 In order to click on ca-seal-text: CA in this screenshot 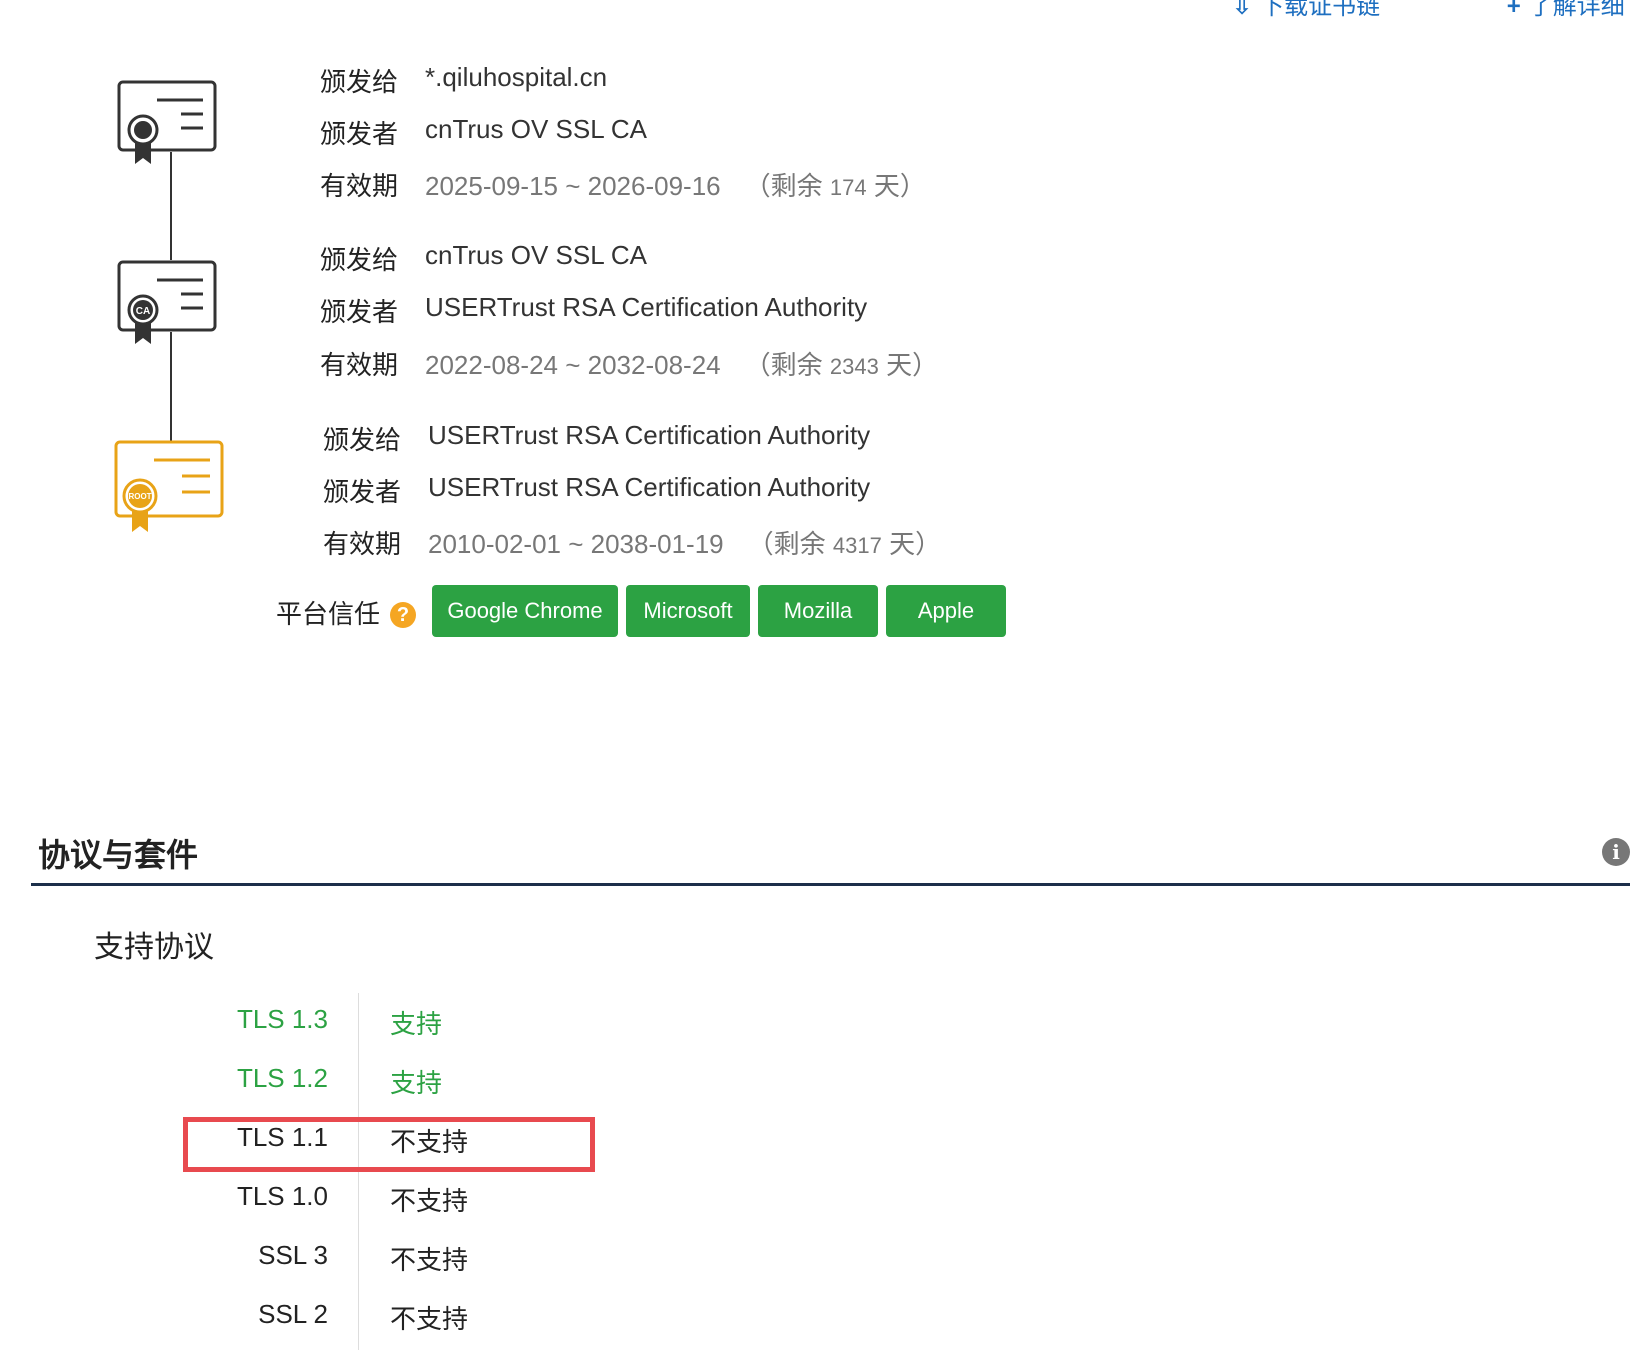, I will do `click(143, 311)`.